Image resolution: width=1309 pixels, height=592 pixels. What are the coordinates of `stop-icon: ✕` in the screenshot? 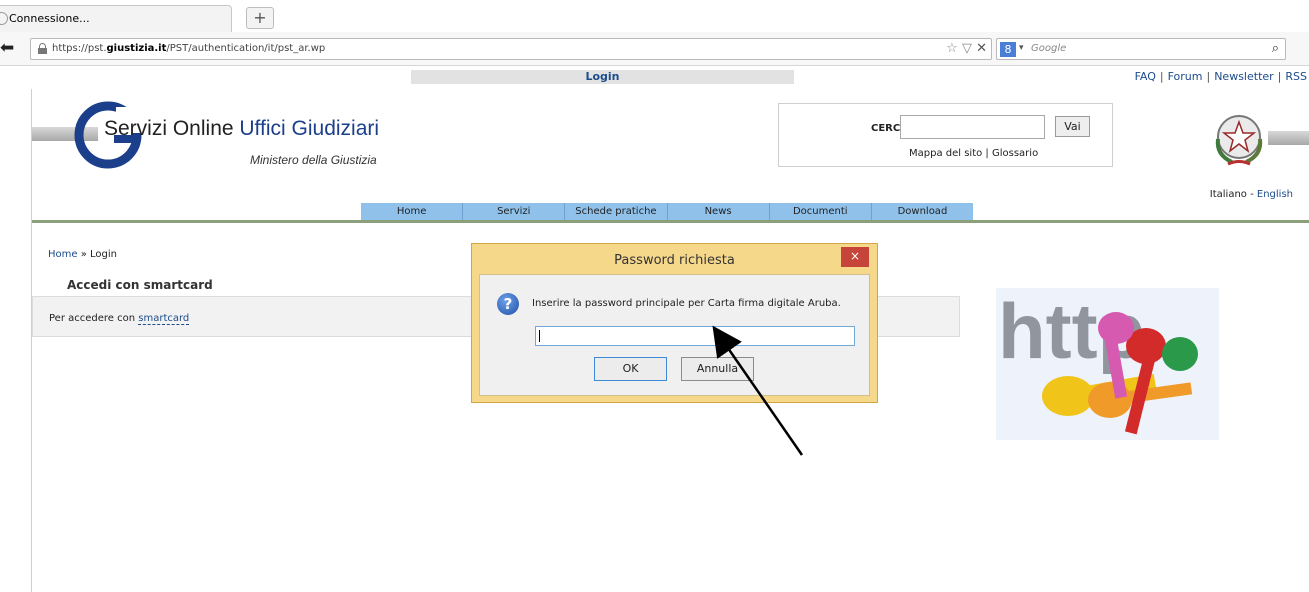 It's located at (981, 48).